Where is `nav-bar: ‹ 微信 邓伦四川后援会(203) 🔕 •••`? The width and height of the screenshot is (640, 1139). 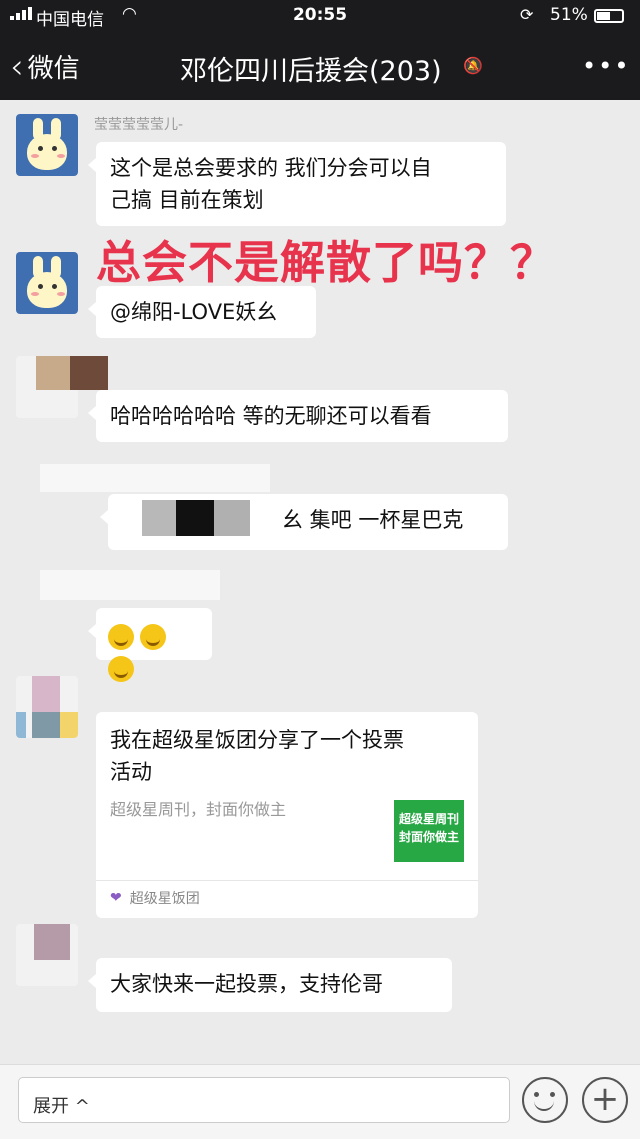
nav-bar: ‹ 微信 邓伦四川后援会(203) 🔕 ••• is located at coordinates (320, 67).